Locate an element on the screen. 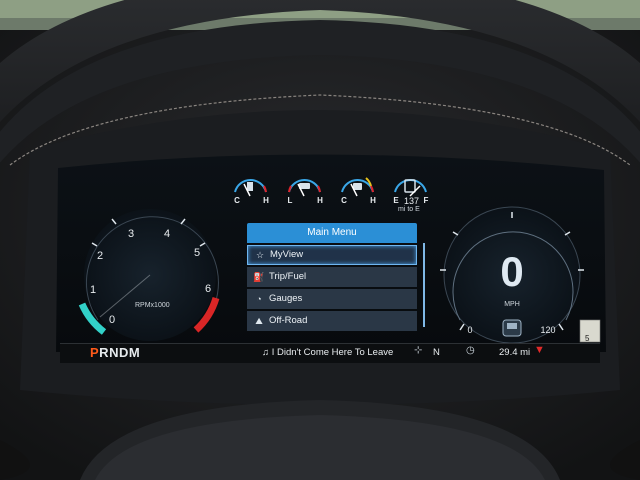 The width and height of the screenshot is (640, 480). song-title: I Didn't Come Here To Leave is located at coordinates (332, 352).